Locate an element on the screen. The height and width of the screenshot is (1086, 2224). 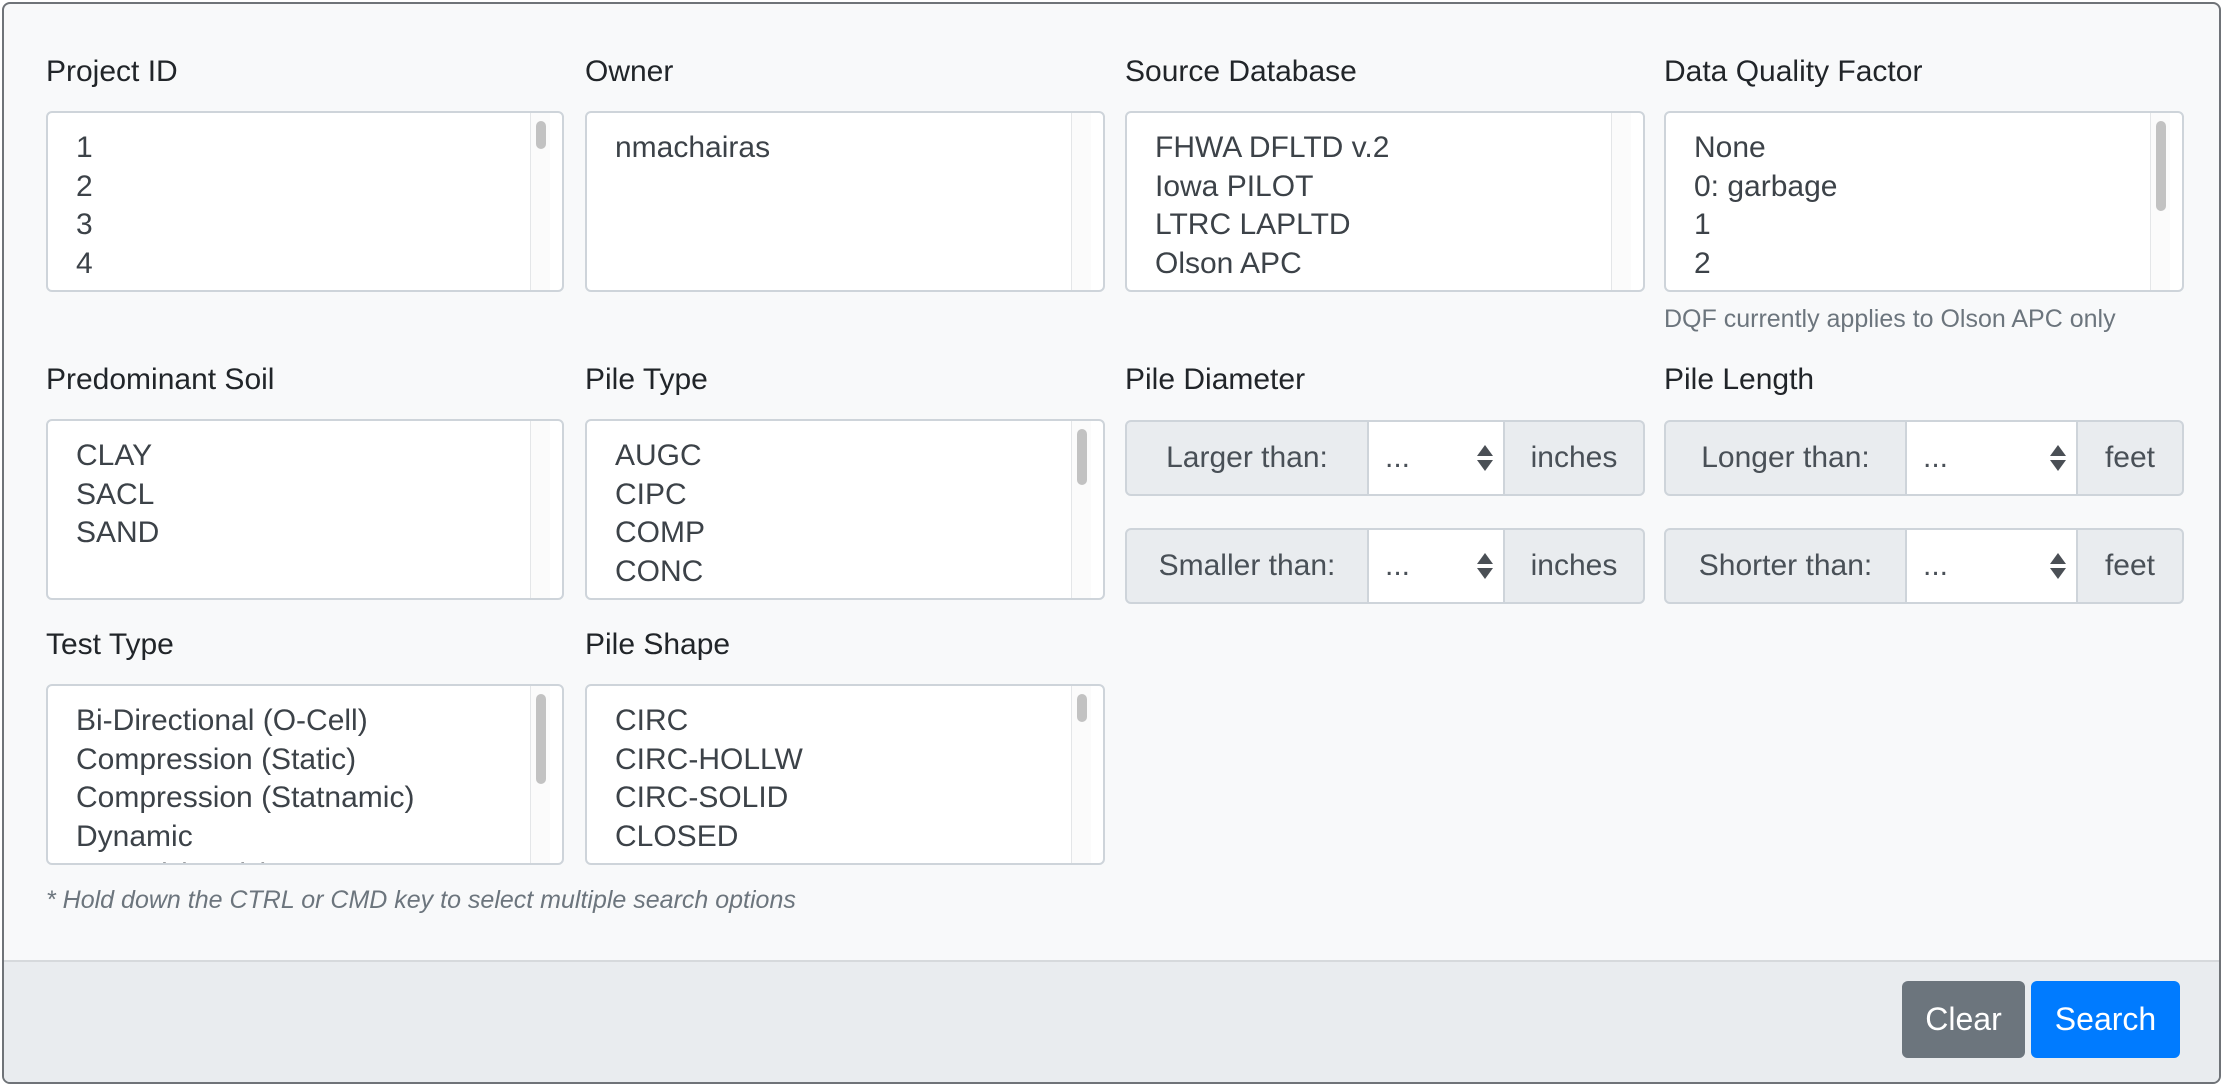
select-option: Compression (Statnamic) is located at coordinates (306, 798).